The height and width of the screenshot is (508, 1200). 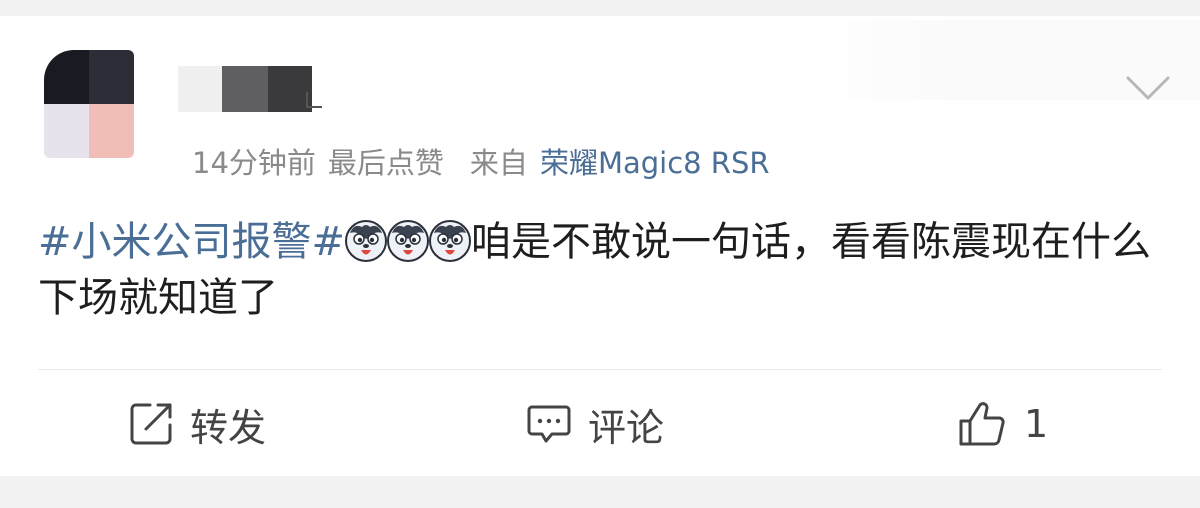 I want to click on post-meta: 14分钟前 最后点赞 来自 荣耀Magic8 RSR, so click(x=481, y=163).